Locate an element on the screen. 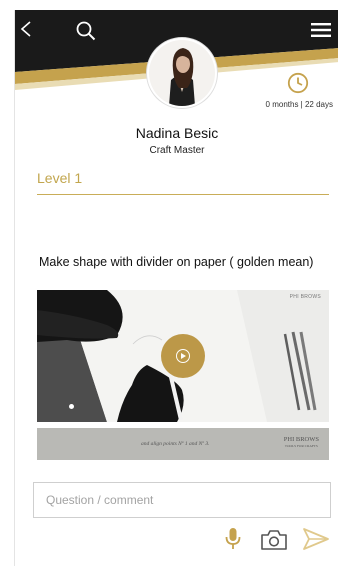 This screenshot has height=566, width=338. play-icon is located at coordinates (183, 356).